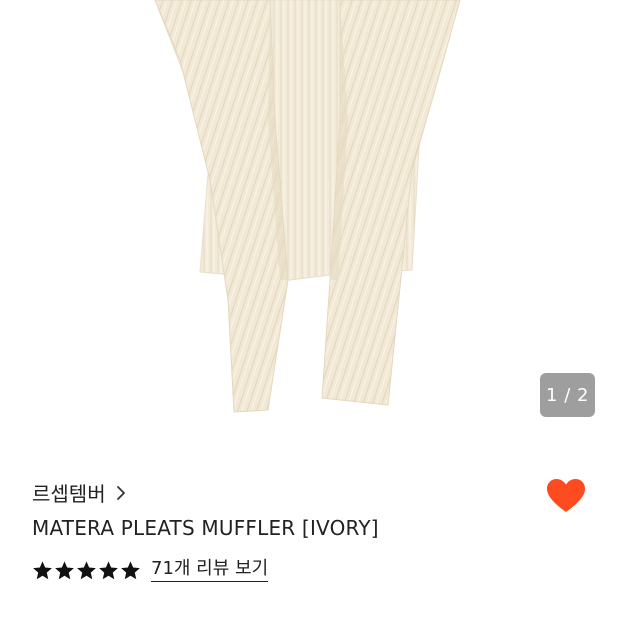 Image resolution: width=620 pixels, height=620 pixels. I want to click on price-value: —, so click(45, 616).